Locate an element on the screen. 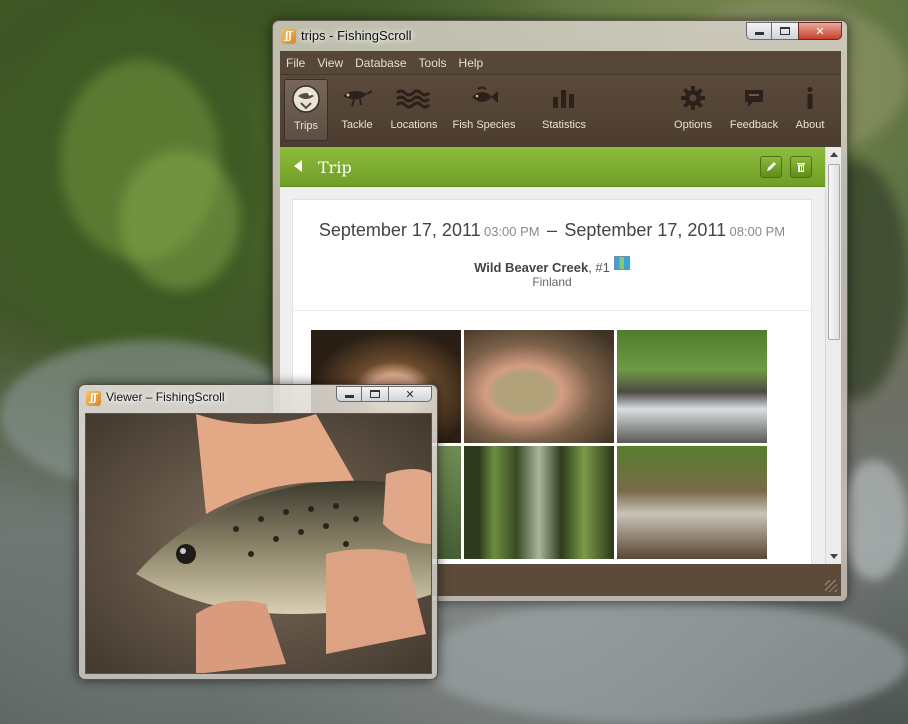  toolbar-statistics: Statistics is located at coordinates (564, 110).